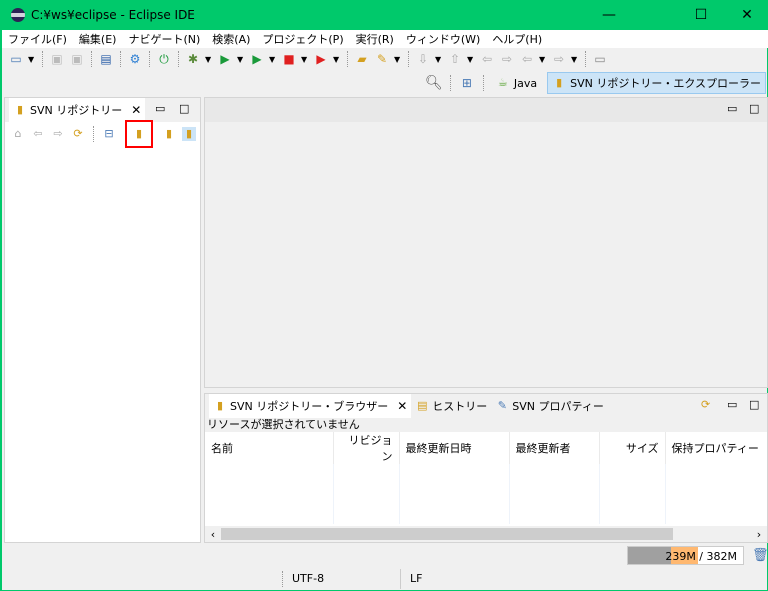 This screenshot has height=591, width=768. I want to click on svn-checkout-icon: ▮, so click(169, 134).